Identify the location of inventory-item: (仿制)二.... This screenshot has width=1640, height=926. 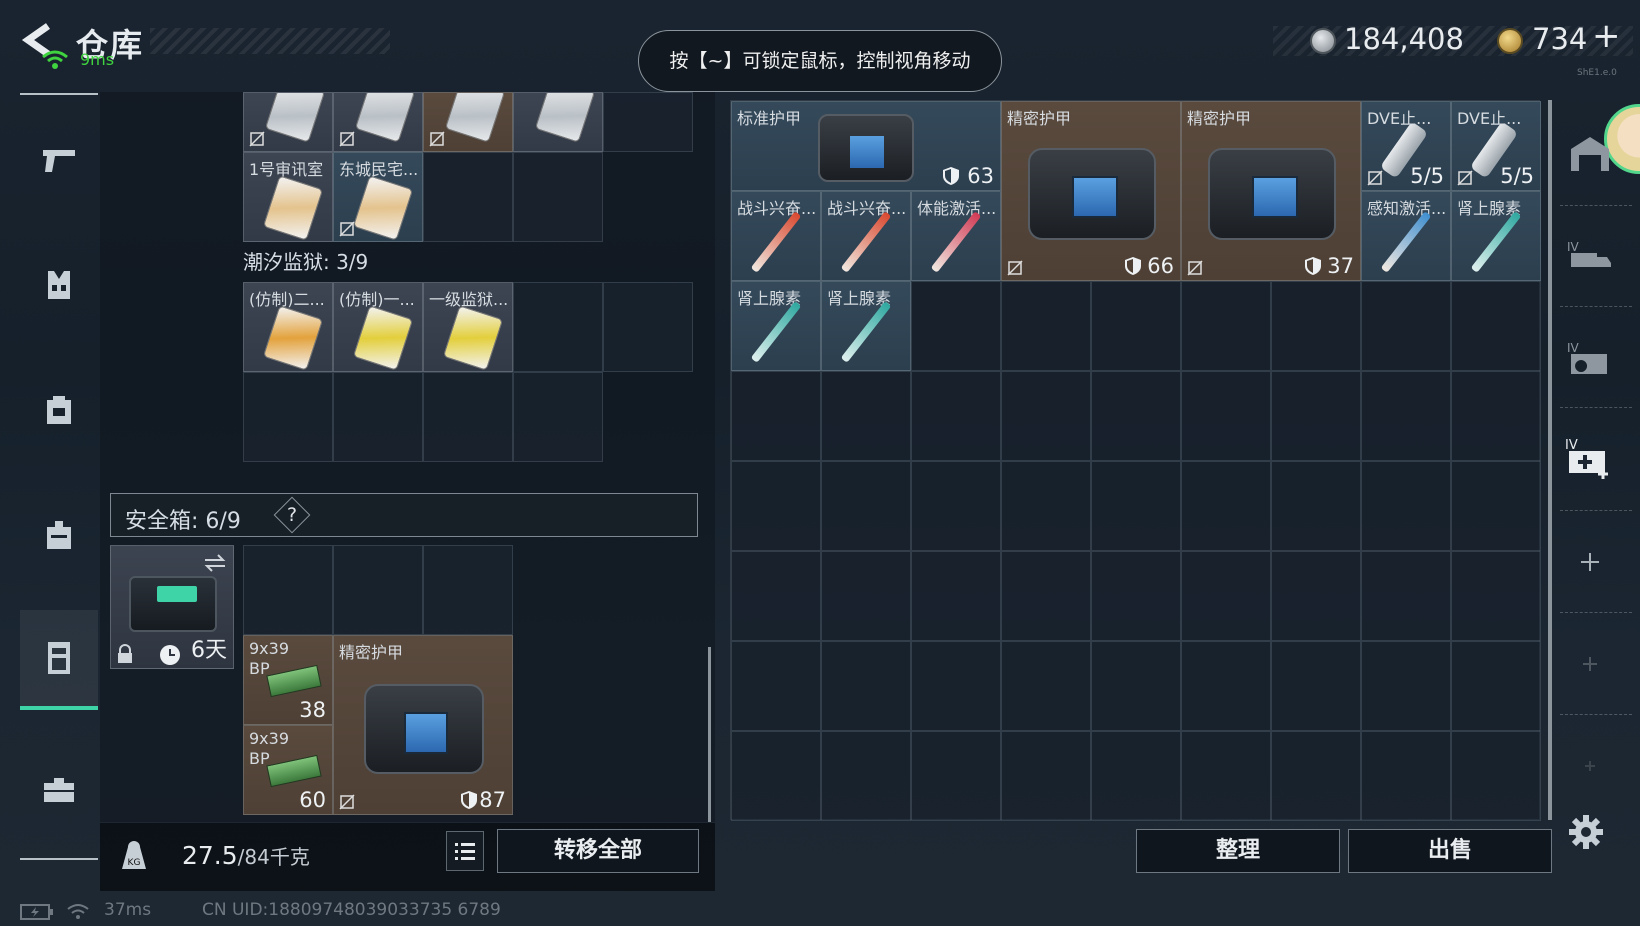
(288, 327).